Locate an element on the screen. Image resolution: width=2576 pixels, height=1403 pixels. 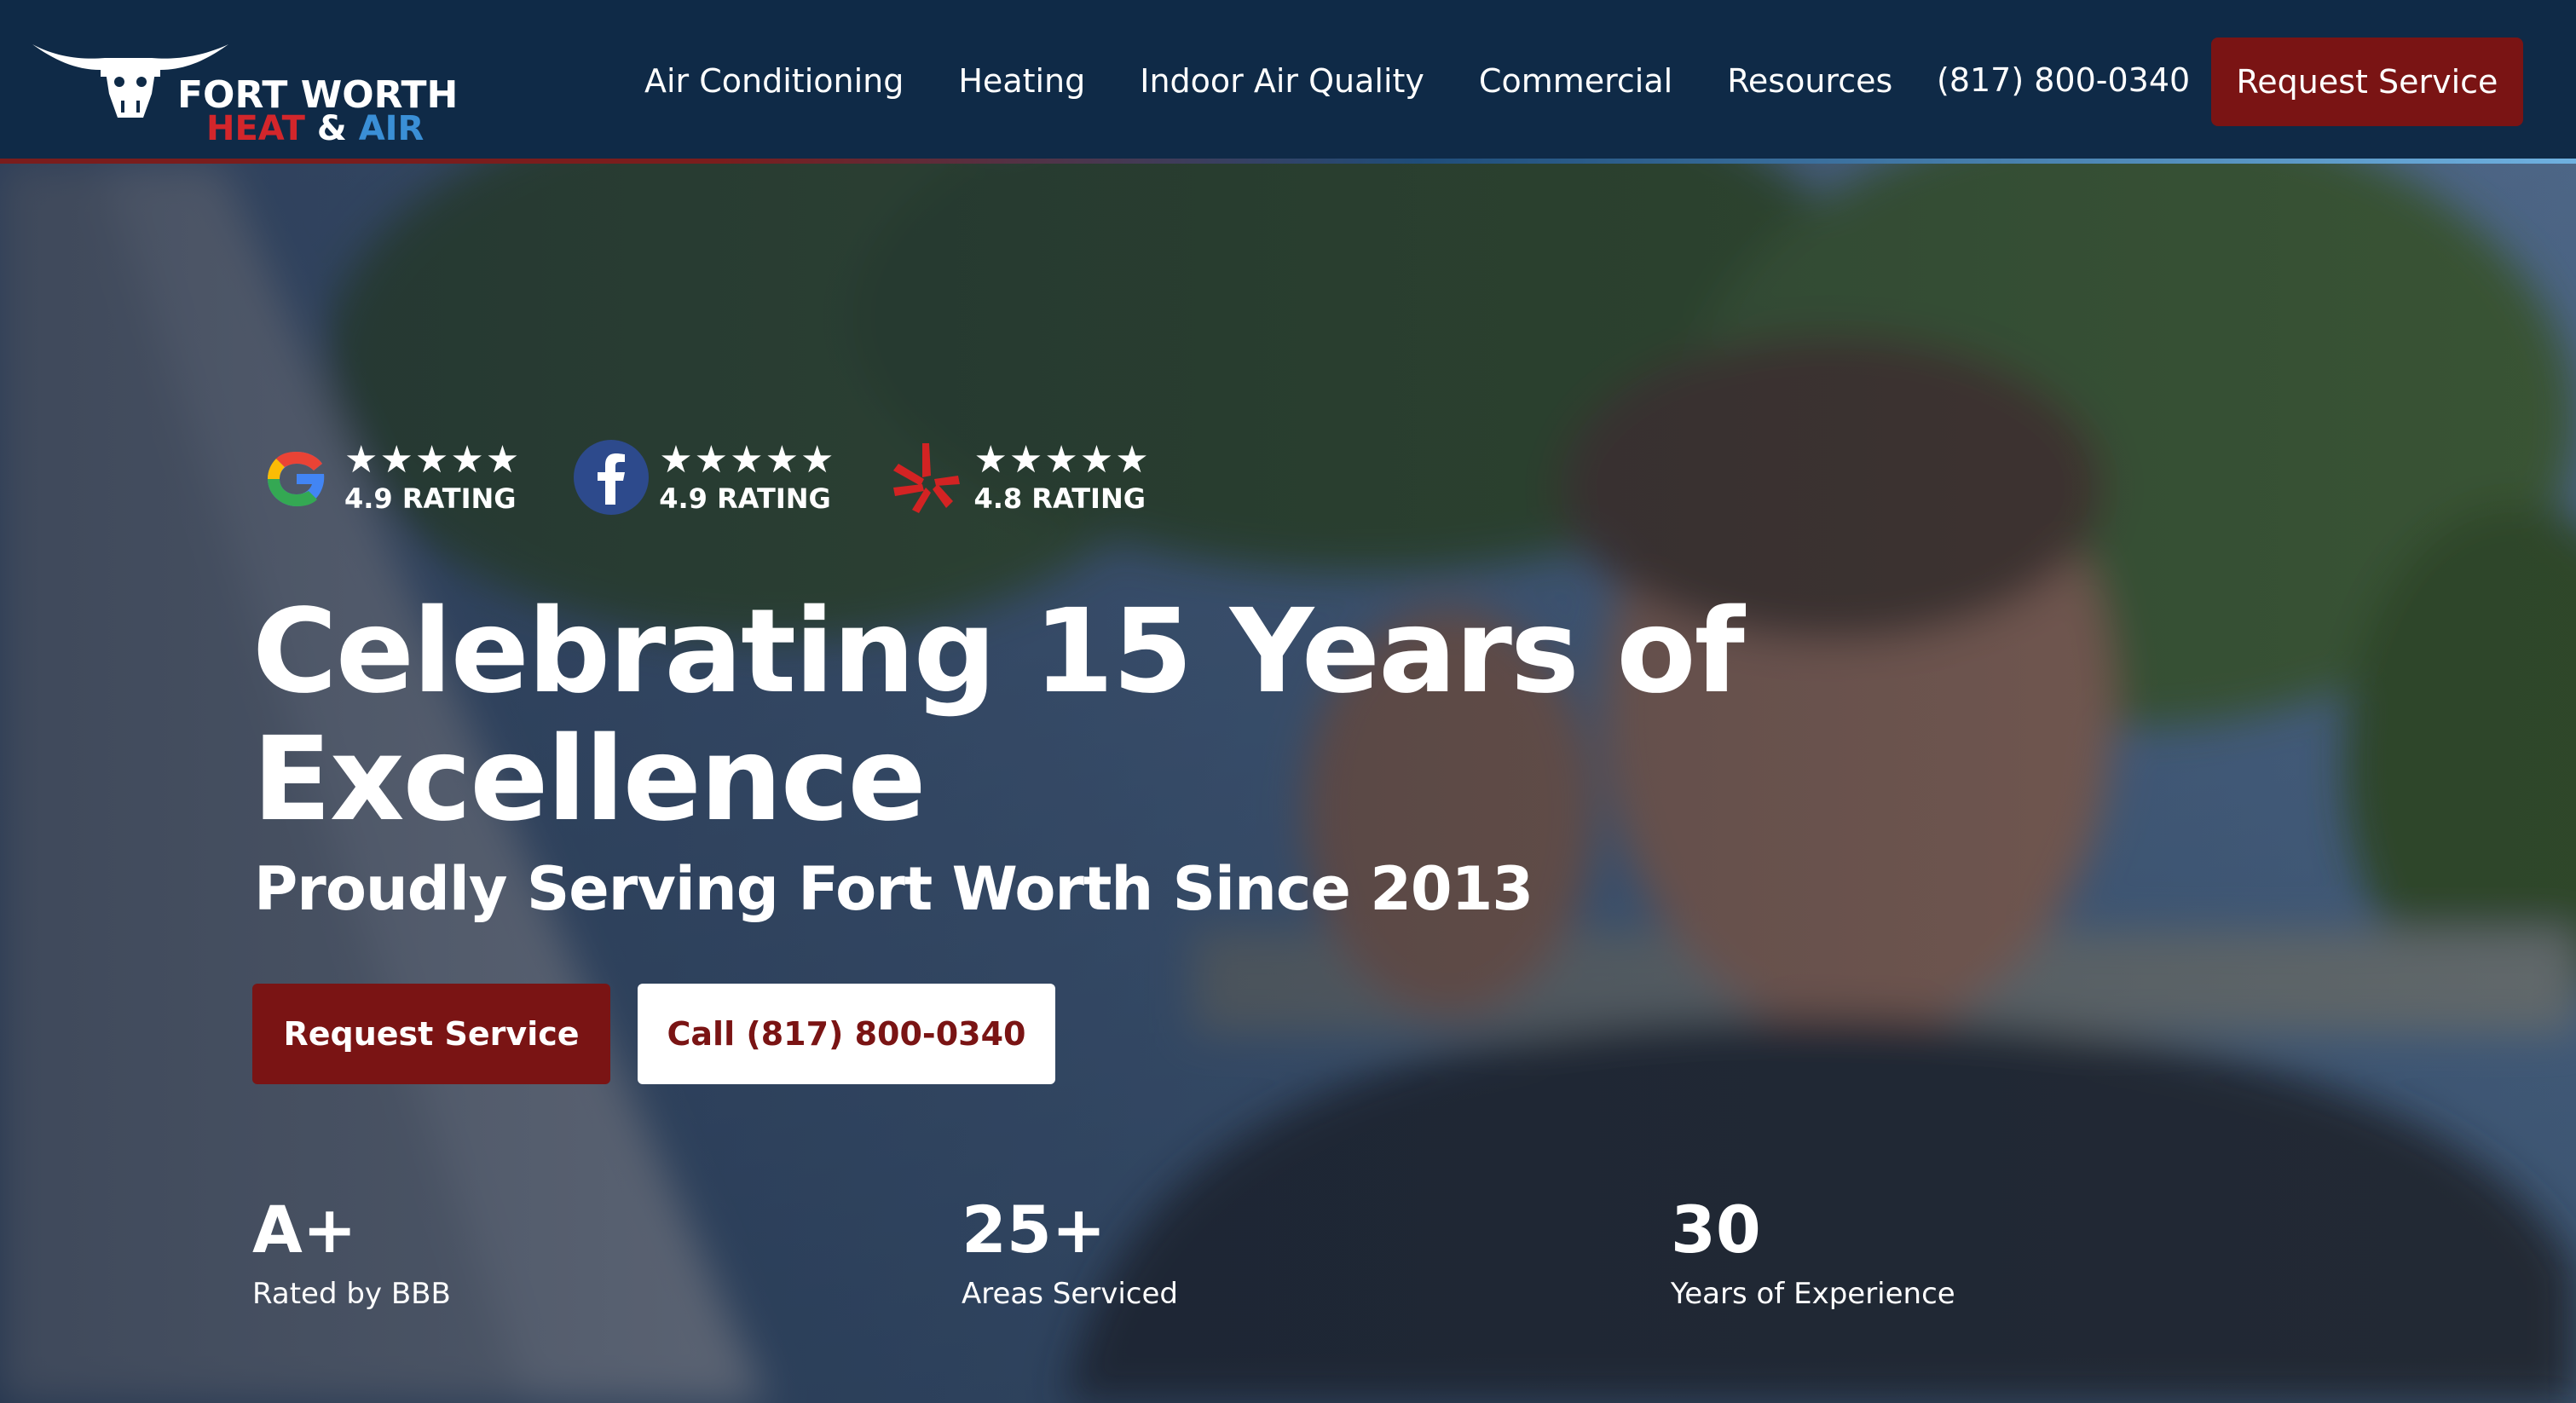
nav-air-conditioning: Air Conditioning is located at coordinates (774, 81).